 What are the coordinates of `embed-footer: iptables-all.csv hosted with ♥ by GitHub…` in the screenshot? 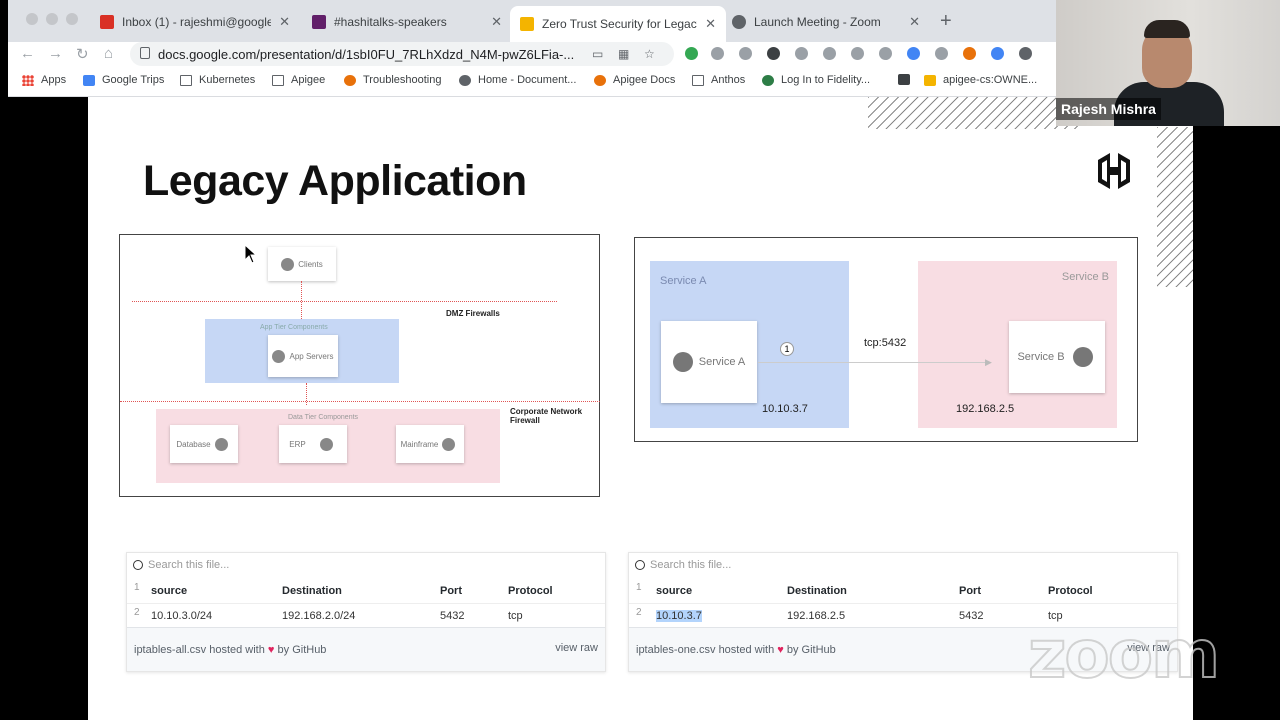 It's located at (366, 649).